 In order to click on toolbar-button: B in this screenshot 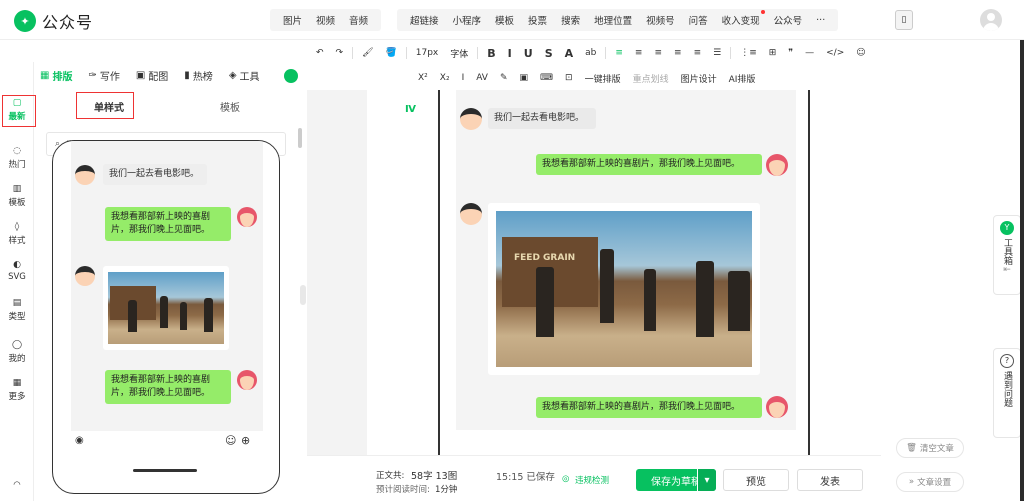, I will do `click(491, 53)`.